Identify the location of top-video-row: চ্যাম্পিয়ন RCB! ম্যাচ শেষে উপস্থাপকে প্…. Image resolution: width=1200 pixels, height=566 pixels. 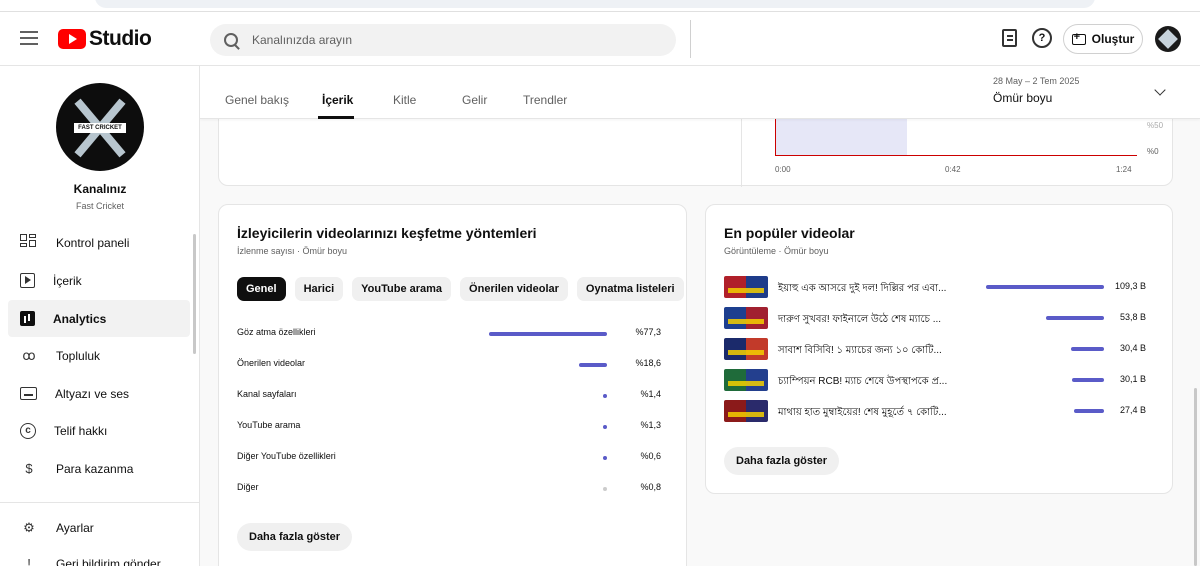
(939, 380).